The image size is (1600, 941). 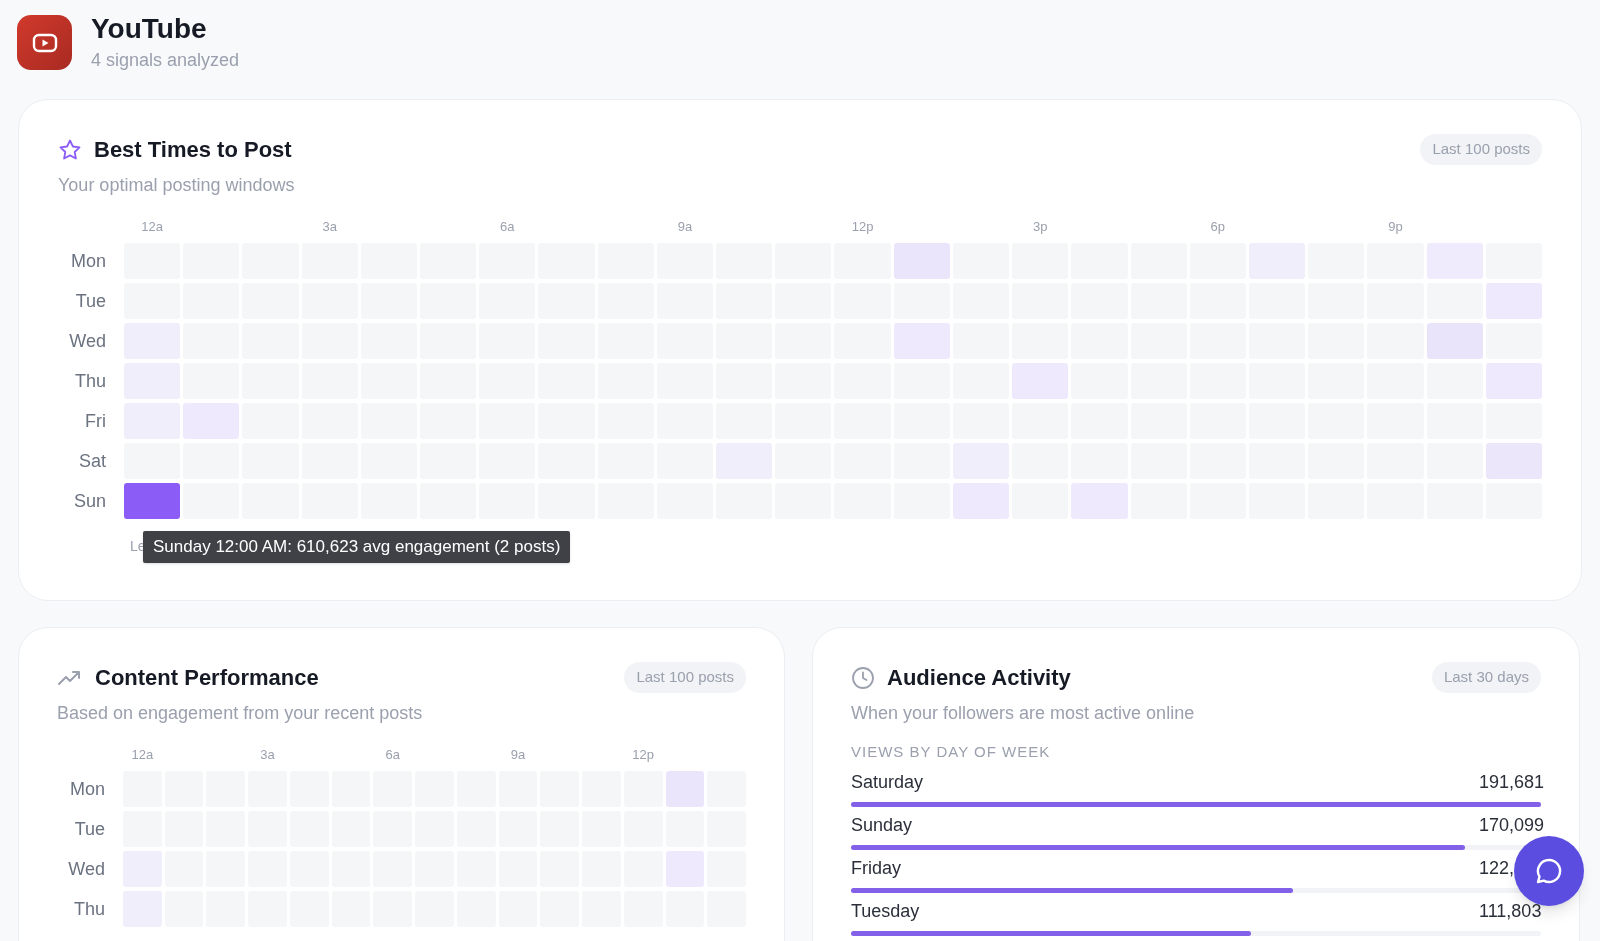 What do you see at coordinates (1549, 871) in the screenshot?
I see `chat-bubble-icon` at bounding box center [1549, 871].